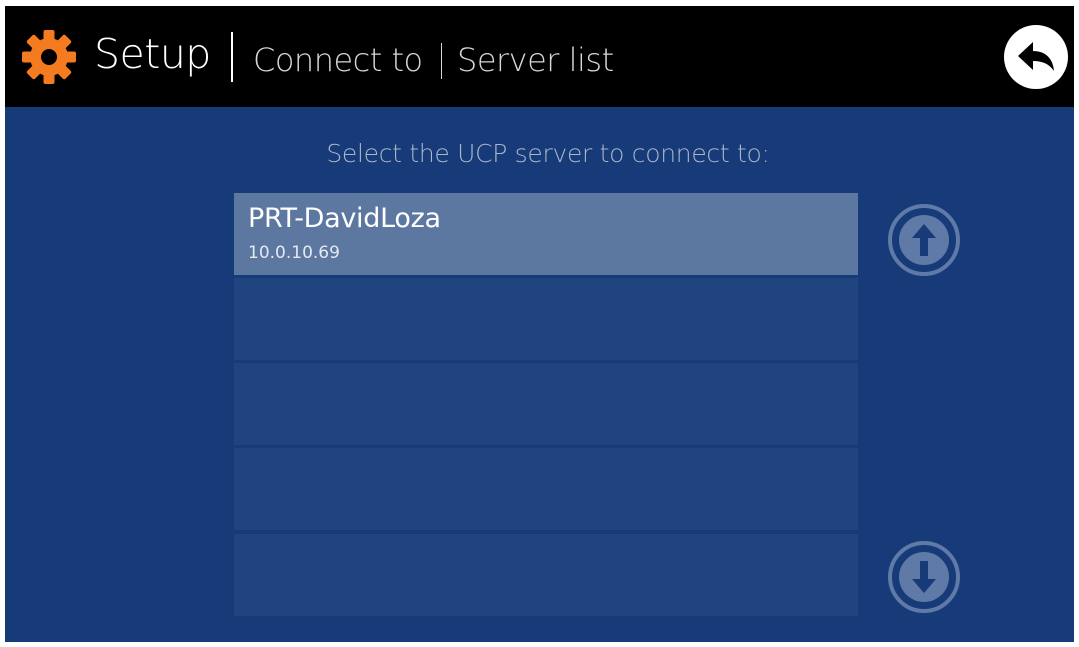  I want to click on server-row: PRT-DavidLoza 10.0.10.69, so click(546, 234).